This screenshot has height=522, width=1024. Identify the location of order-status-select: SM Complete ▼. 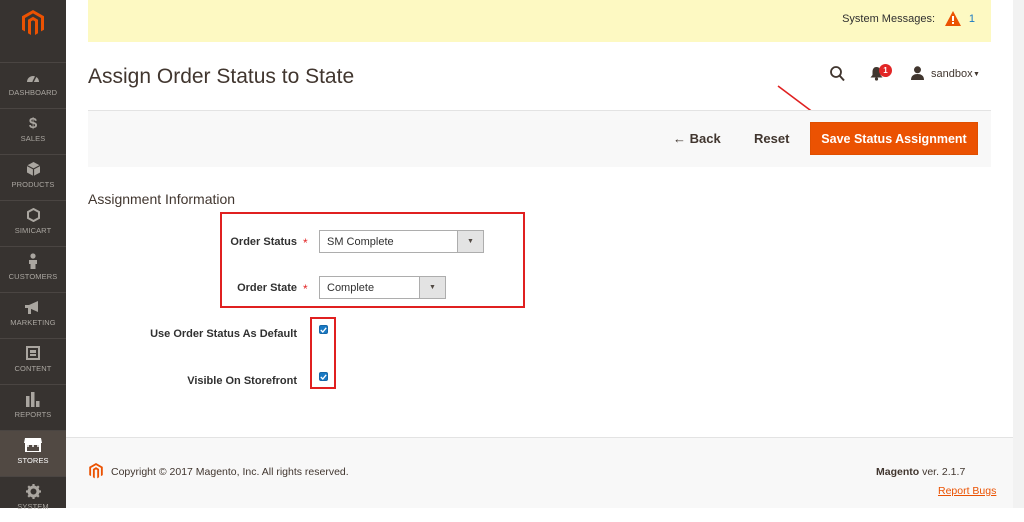
(401, 241).